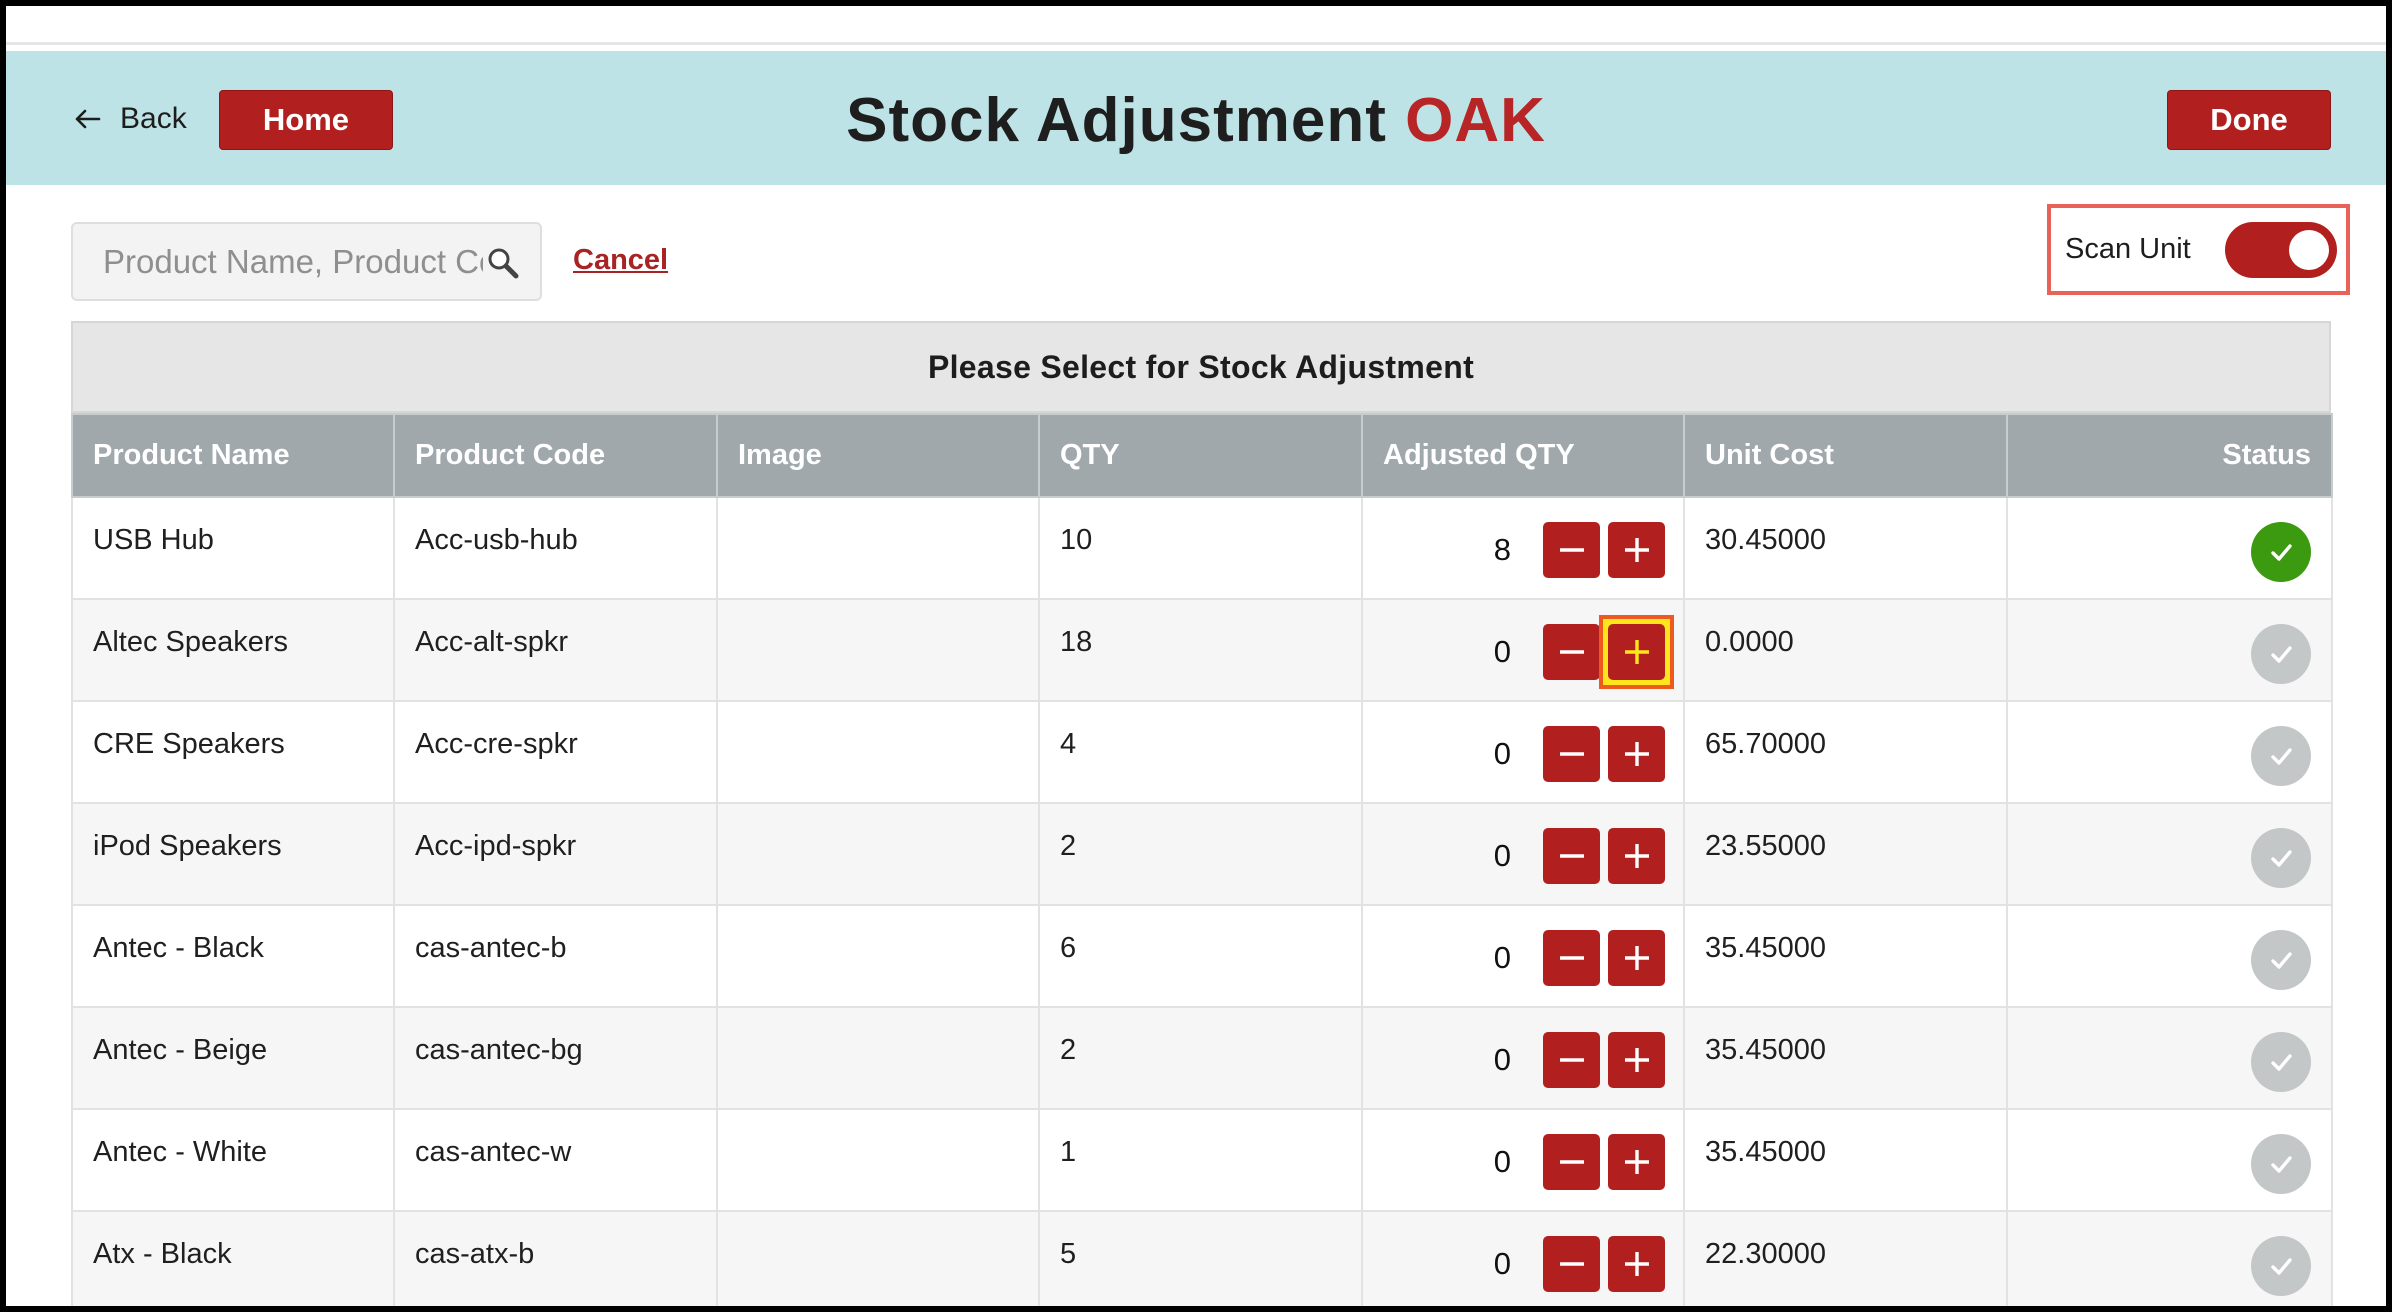 This screenshot has width=2392, height=1312. What do you see at coordinates (1076, 642) in the screenshot?
I see `qty-value: 18` at bounding box center [1076, 642].